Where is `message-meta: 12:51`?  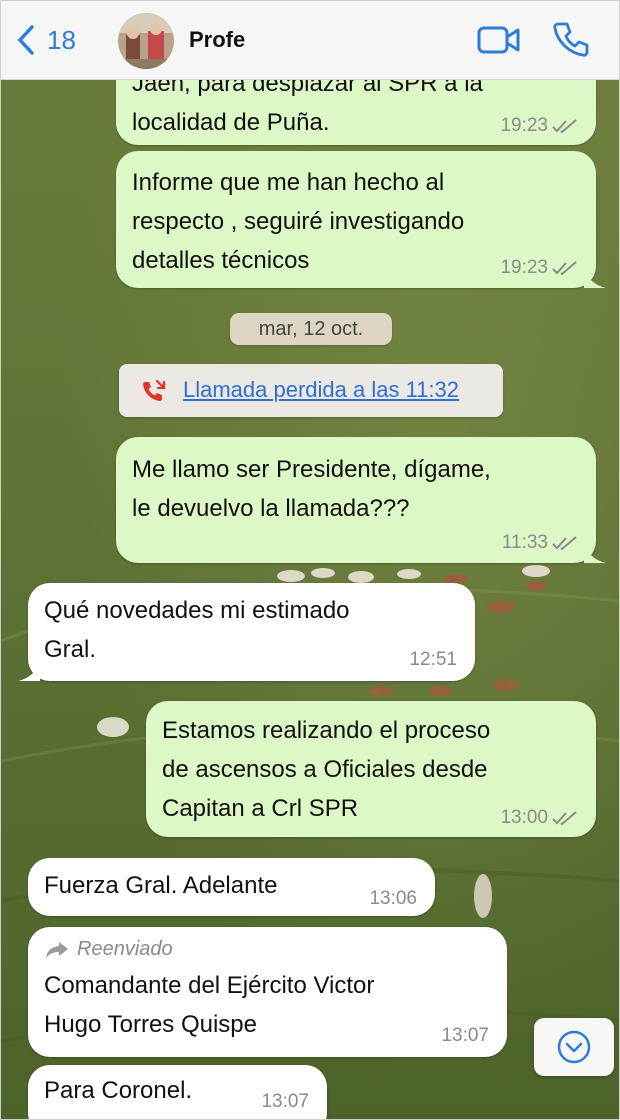
message-meta: 12:51 is located at coordinates (433, 660).